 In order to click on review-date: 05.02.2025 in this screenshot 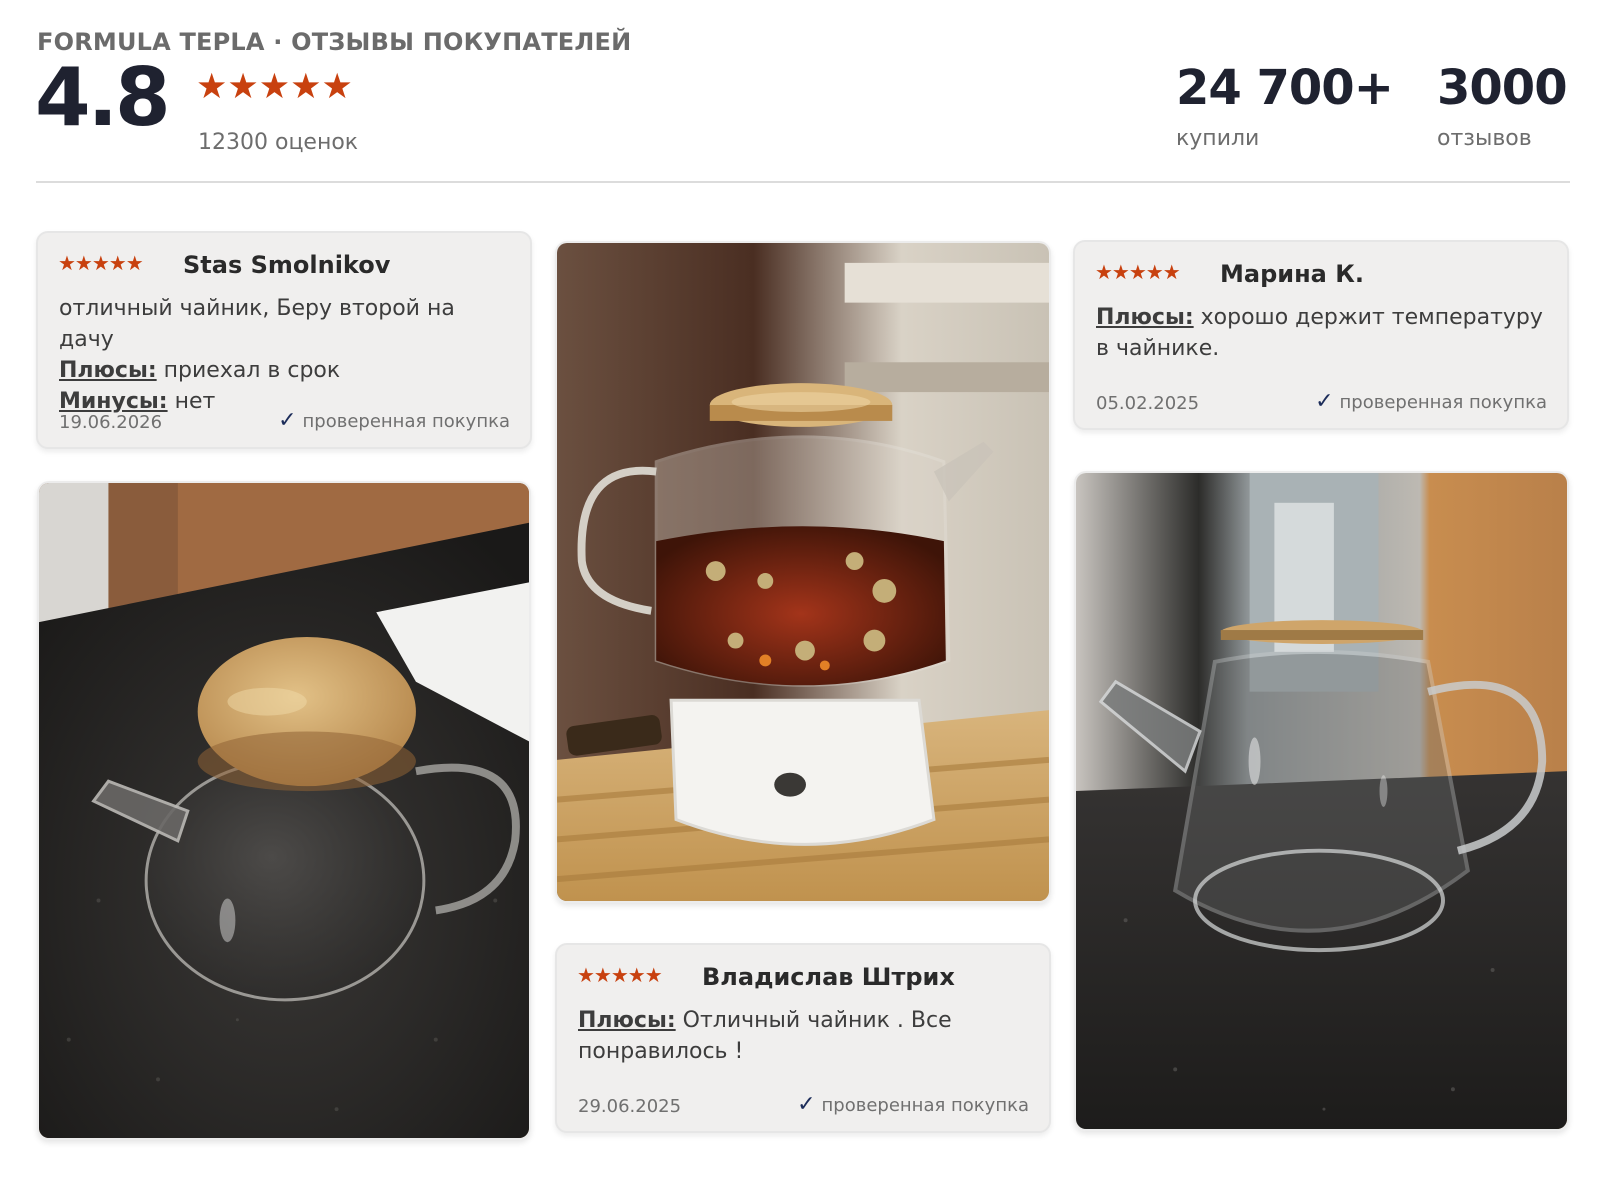, I will do `click(1148, 403)`.